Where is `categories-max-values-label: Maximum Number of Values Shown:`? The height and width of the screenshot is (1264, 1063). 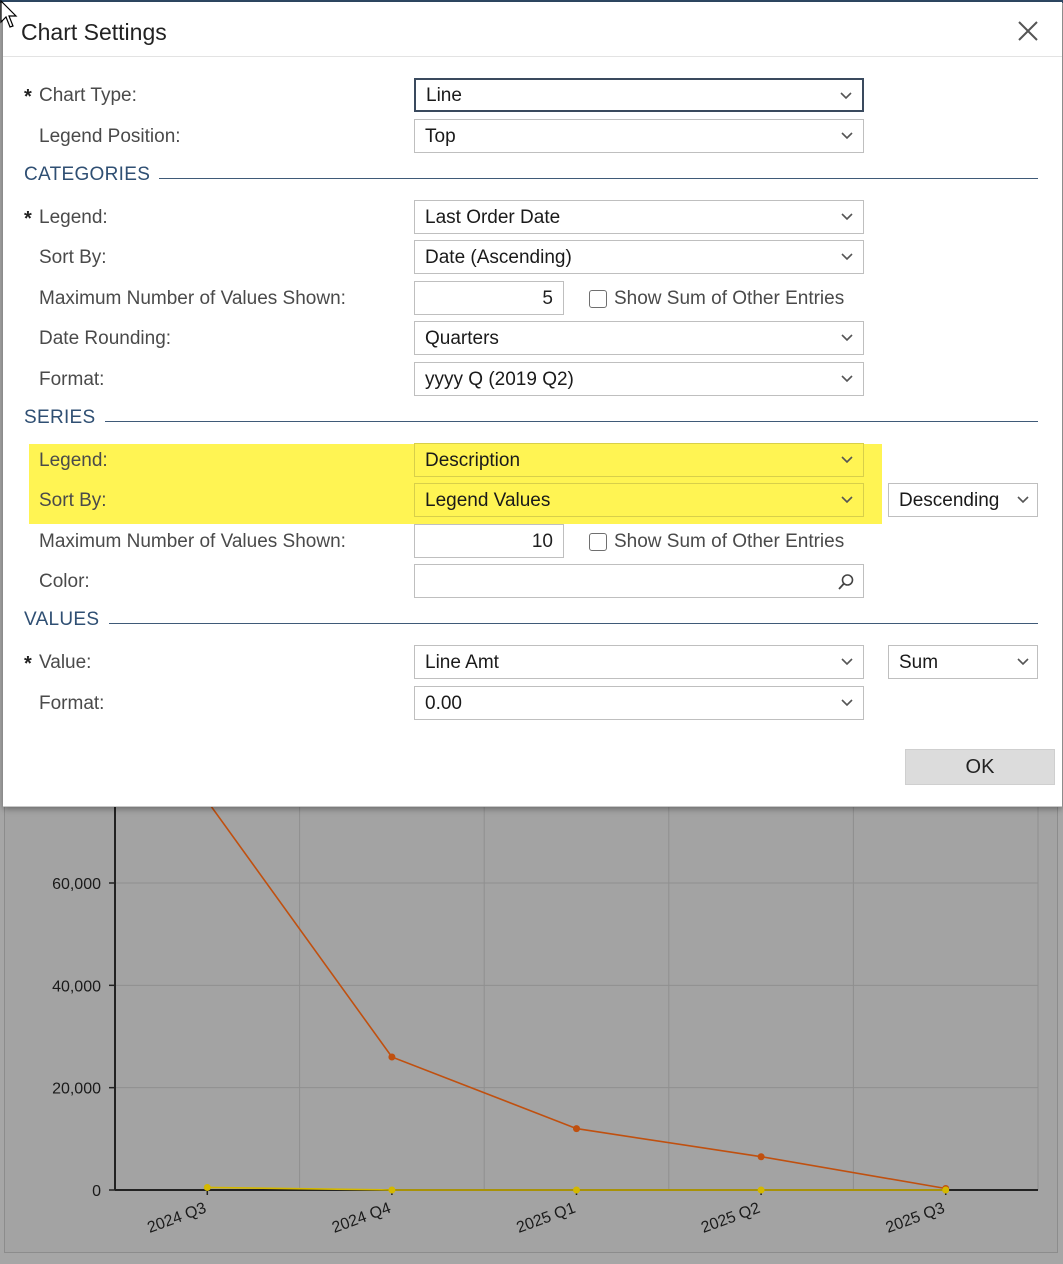 categories-max-values-label: Maximum Number of Values Shown: is located at coordinates (192, 298).